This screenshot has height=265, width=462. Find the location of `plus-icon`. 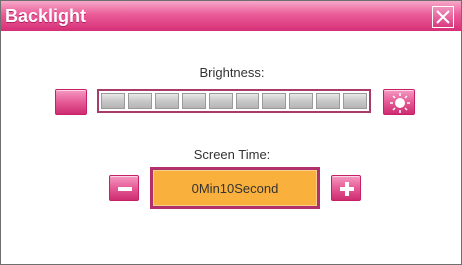

plus-icon is located at coordinates (347, 189).